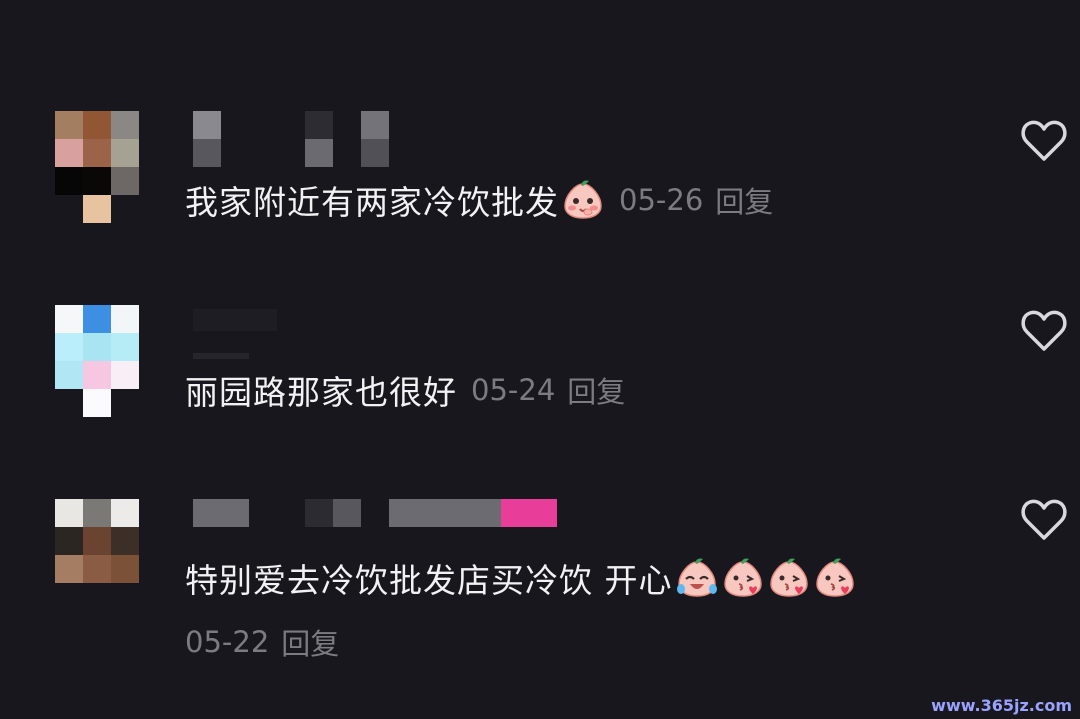  I want to click on comment-date: 05-22, so click(227, 642).